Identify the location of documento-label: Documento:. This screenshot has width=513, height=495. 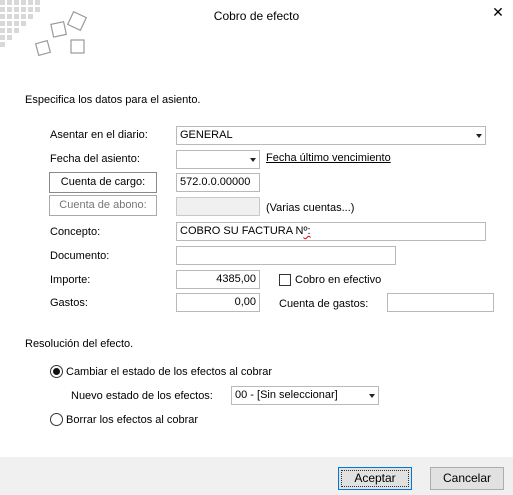
(80, 256).